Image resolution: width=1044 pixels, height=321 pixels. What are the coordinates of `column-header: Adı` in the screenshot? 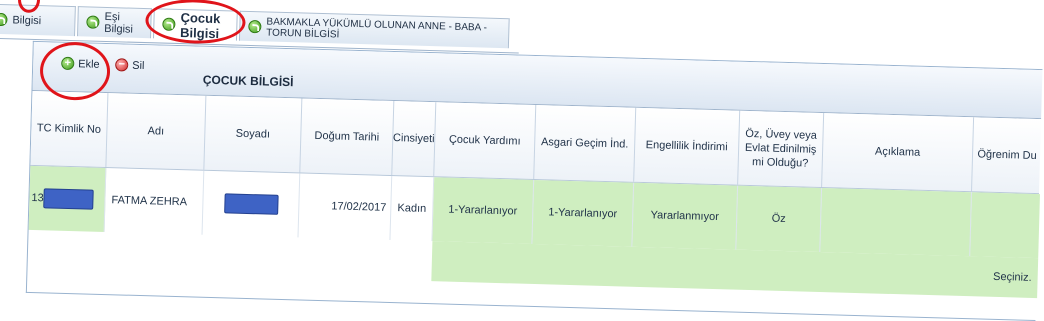 It's located at (156, 131).